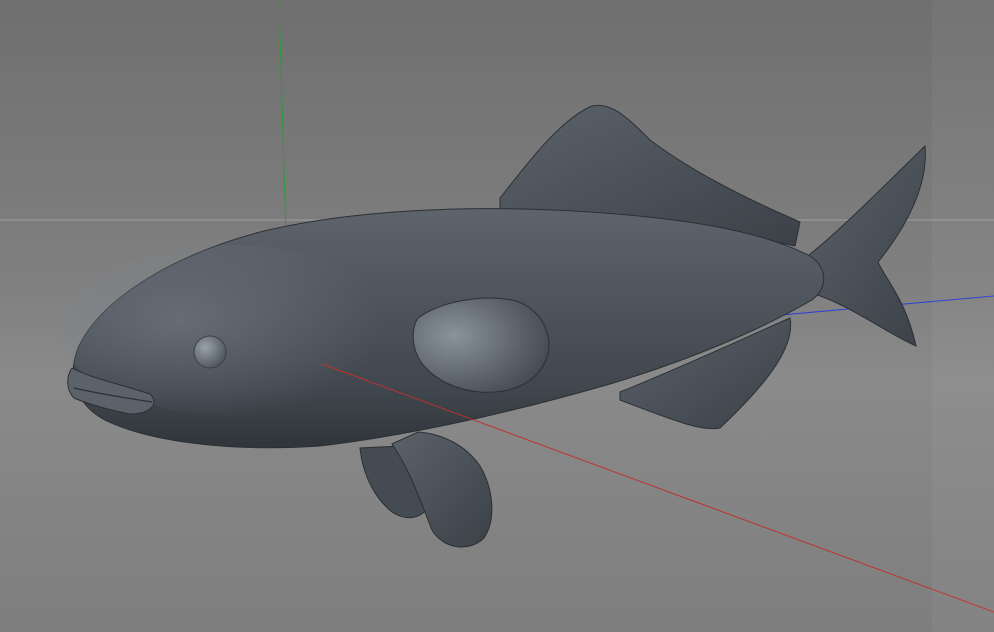 The width and height of the screenshot is (994, 632). Describe the element at coordinates (282, 118) in the screenshot. I see `y-axis-line` at that location.